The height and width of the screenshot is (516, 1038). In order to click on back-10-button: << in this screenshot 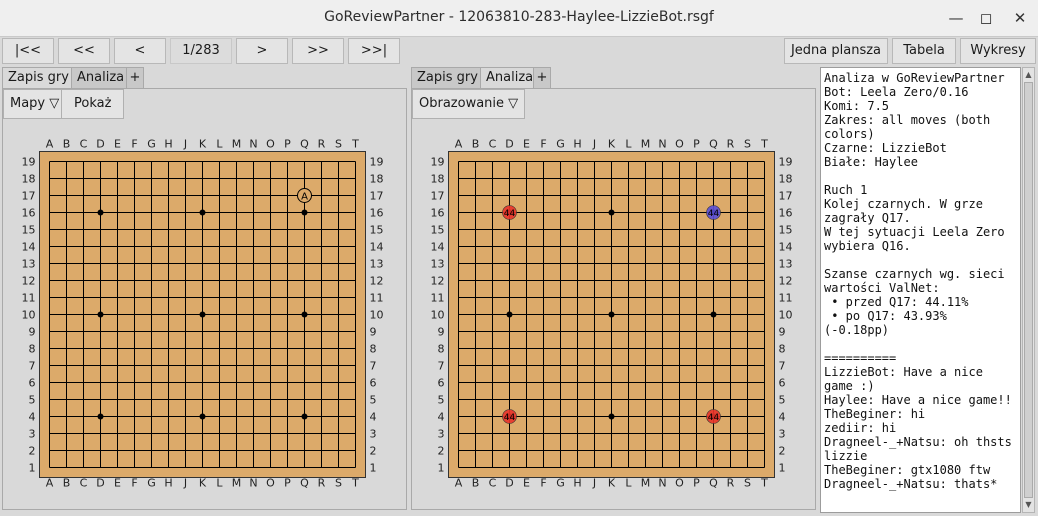, I will do `click(84, 51)`.